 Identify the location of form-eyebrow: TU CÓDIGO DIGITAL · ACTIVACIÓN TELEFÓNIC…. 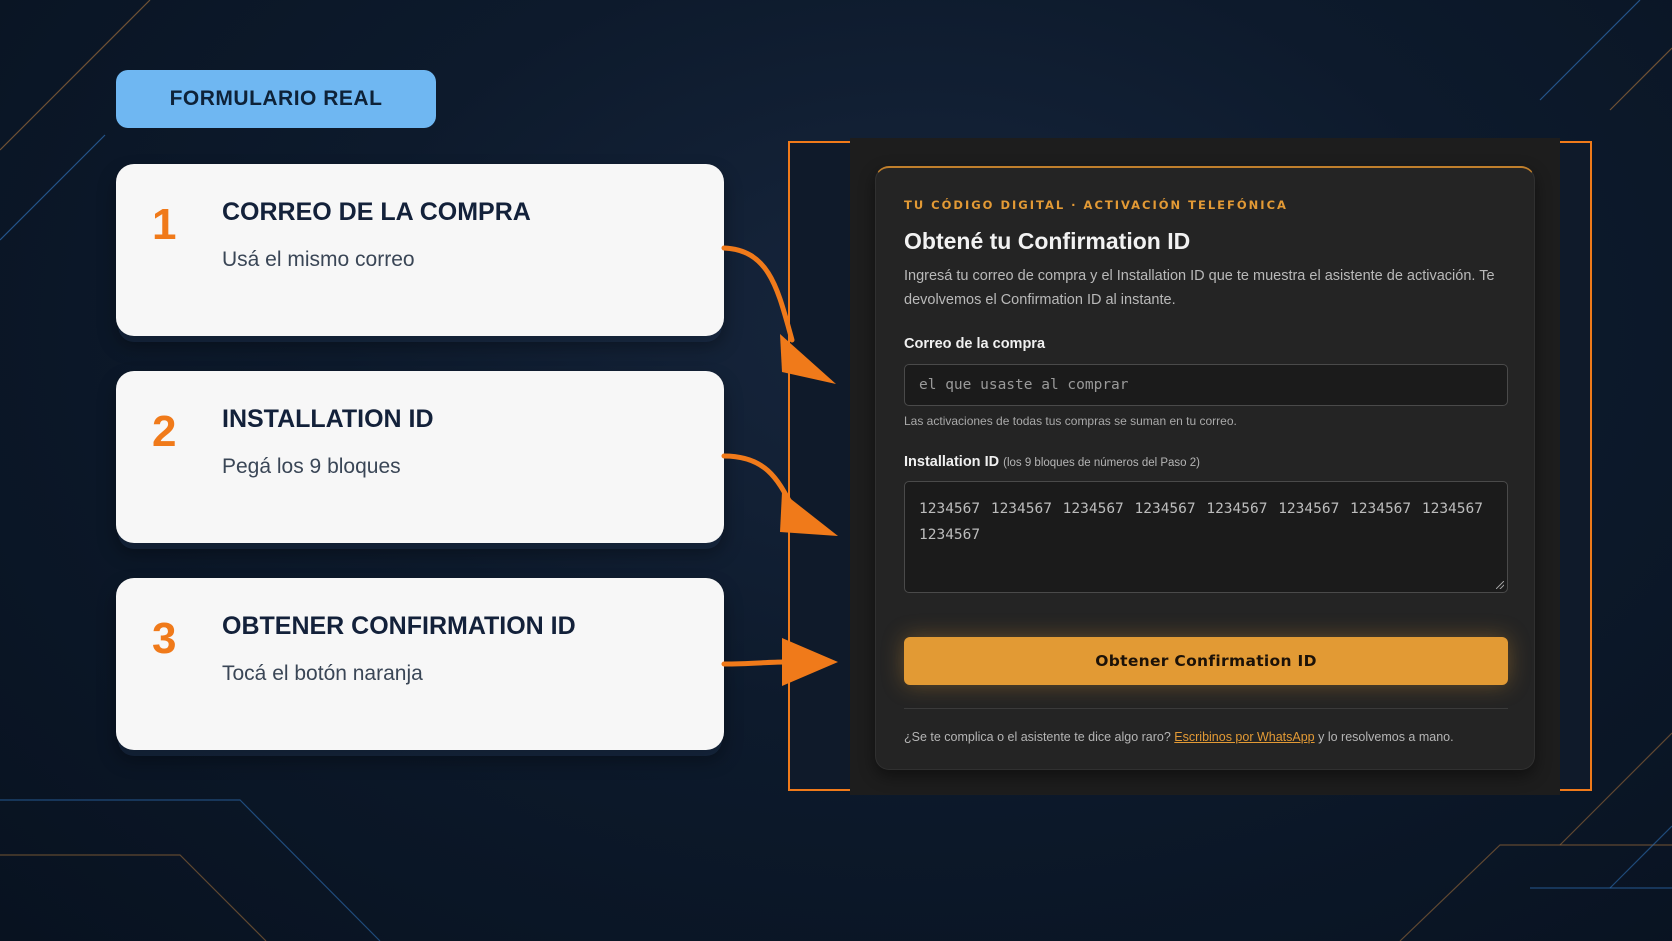
(1096, 205).